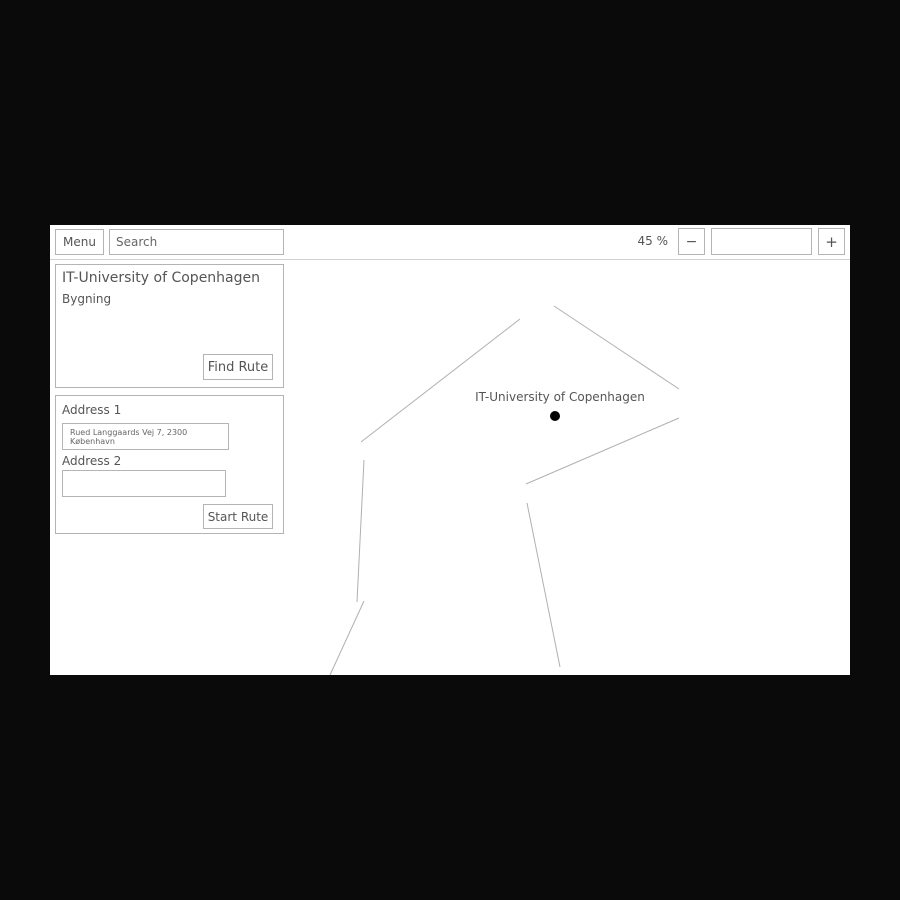  What do you see at coordinates (79, 242) in the screenshot?
I see `menu-button: Menu` at bounding box center [79, 242].